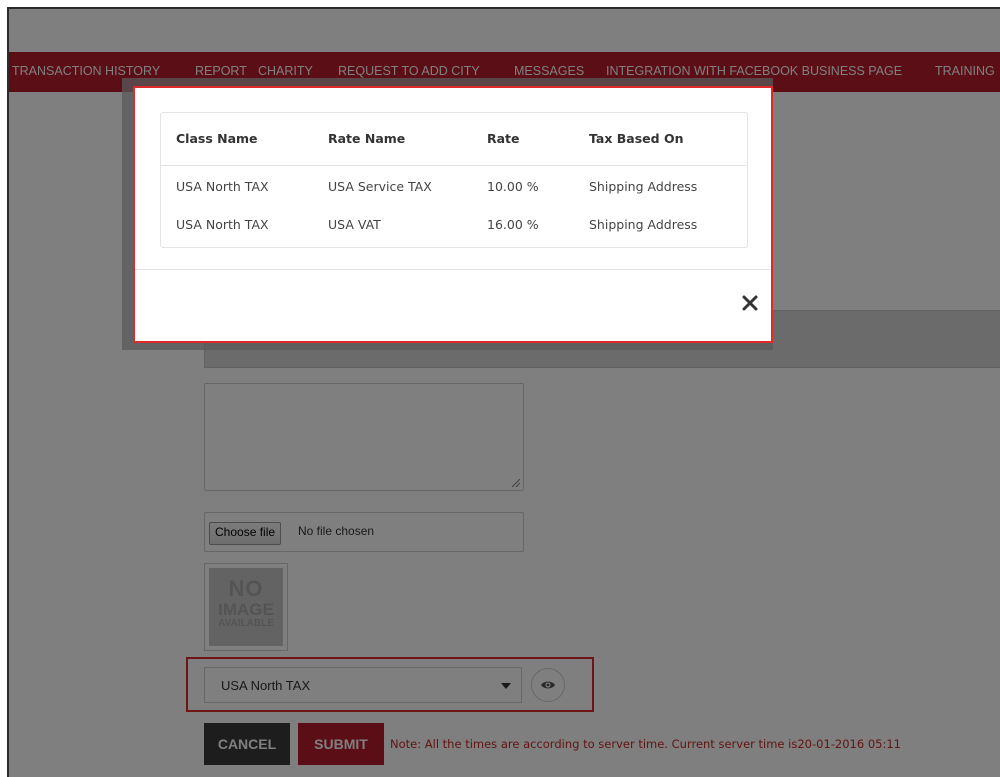 The image size is (1000, 777). I want to click on close-modal-button, so click(750, 303).